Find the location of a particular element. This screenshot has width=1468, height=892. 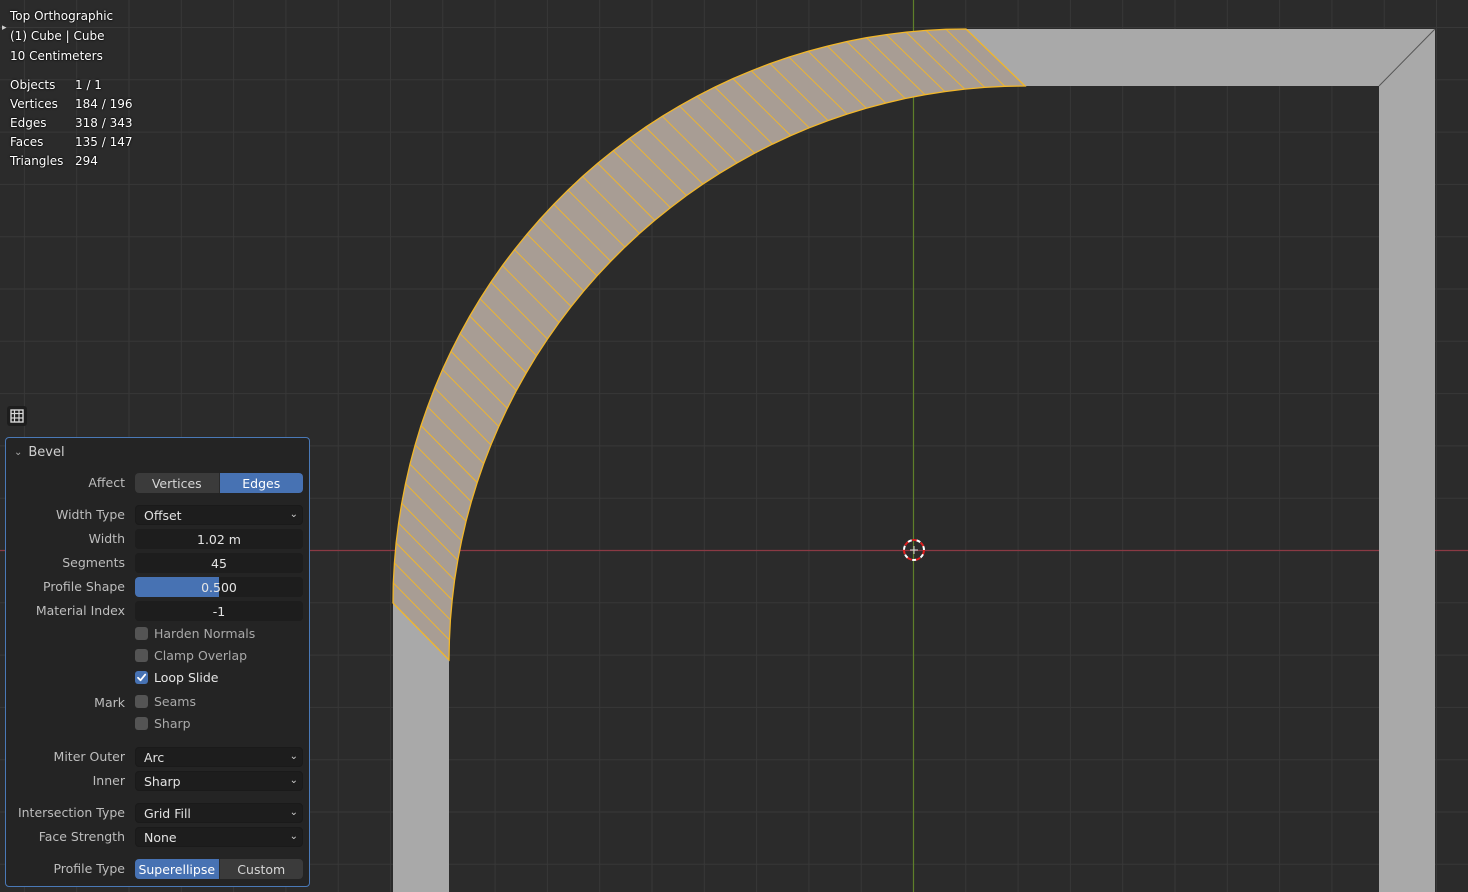

expand-arrow-icon: ▸ is located at coordinates (4, 28).